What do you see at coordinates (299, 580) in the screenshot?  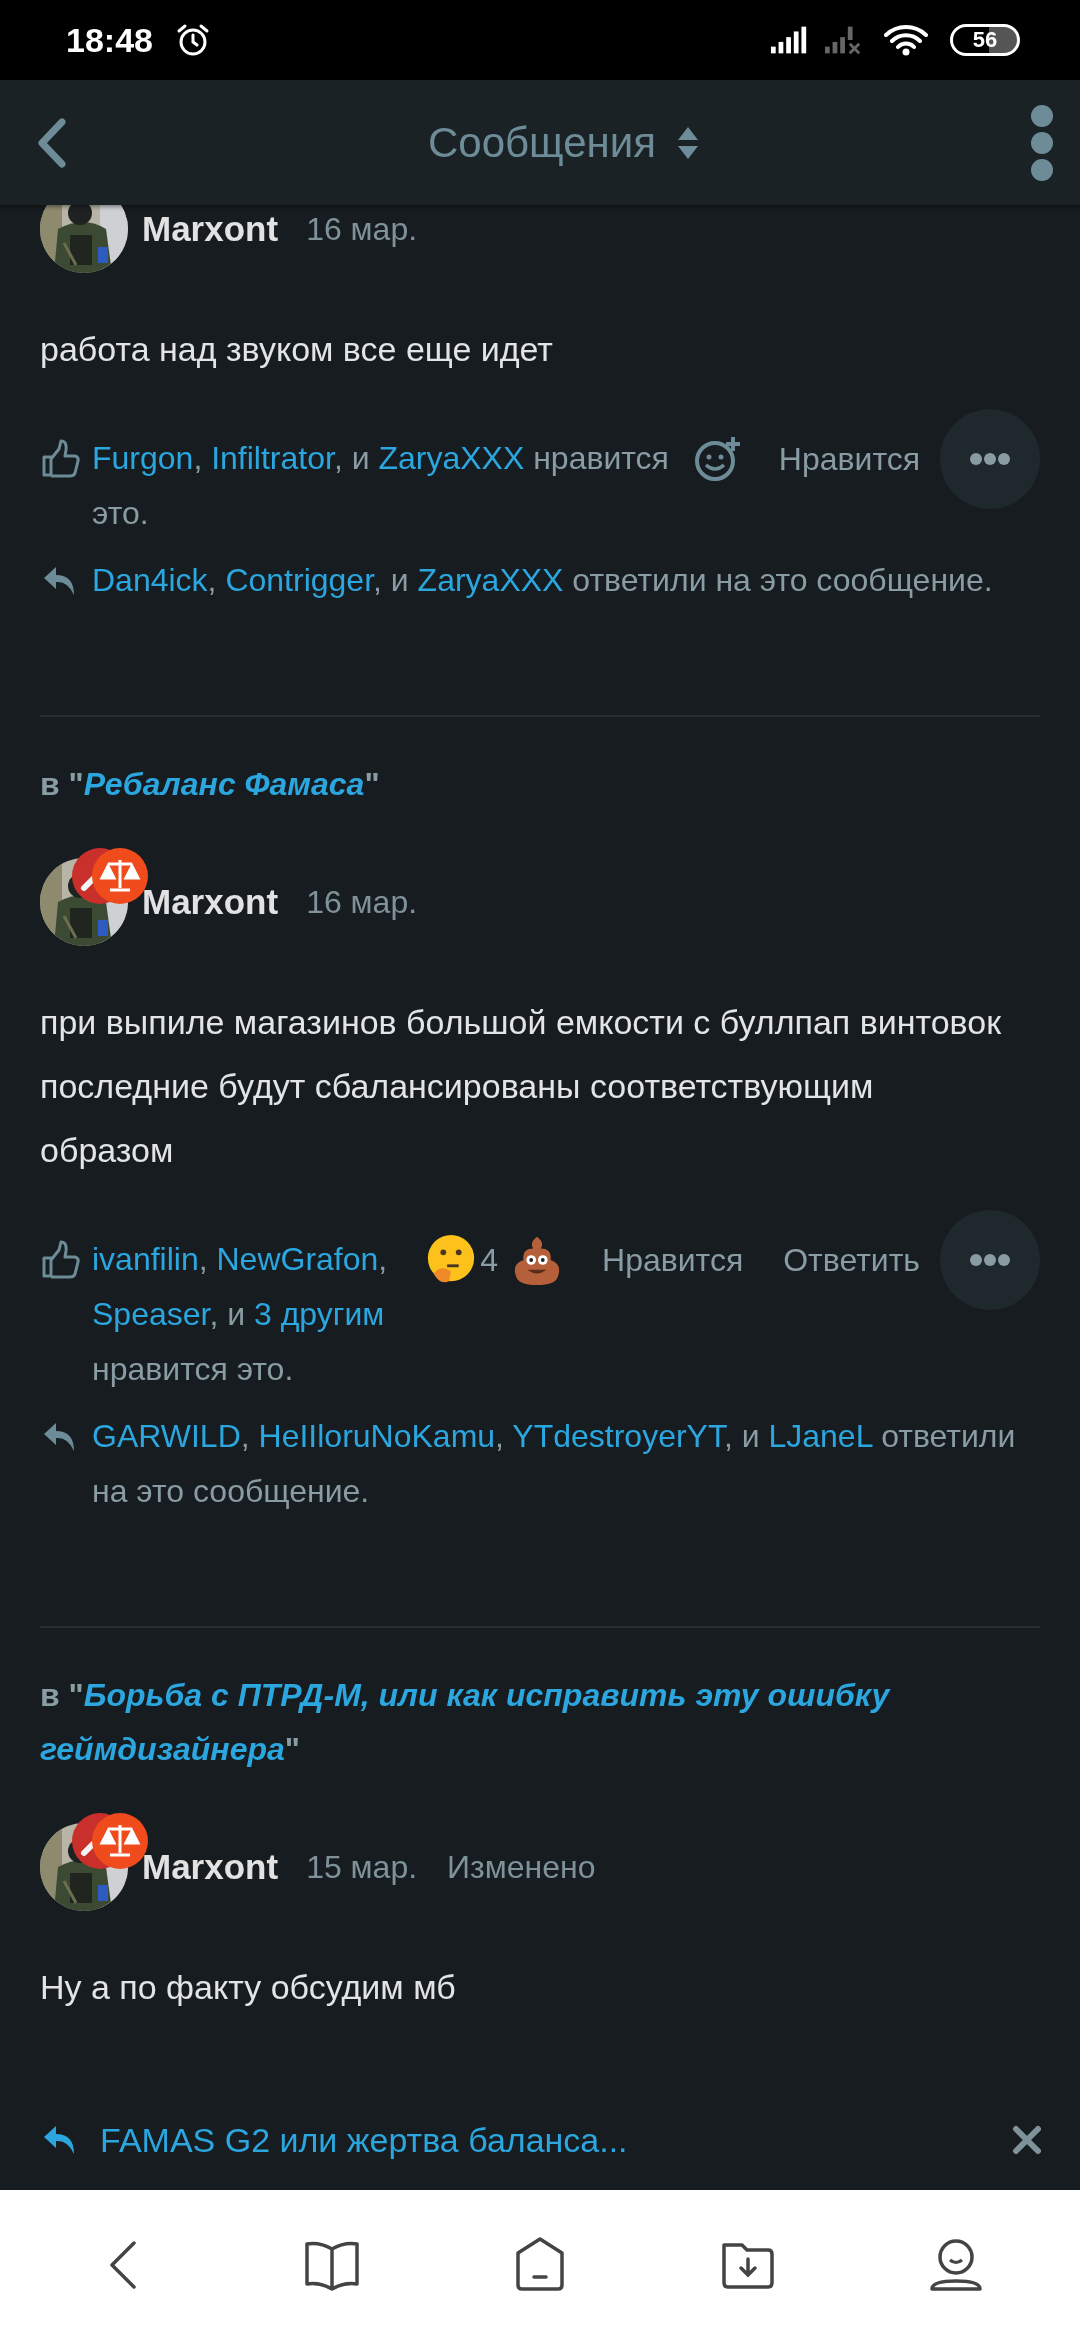 I see `user-link: Contrigger` at bounding box center [299, 580].